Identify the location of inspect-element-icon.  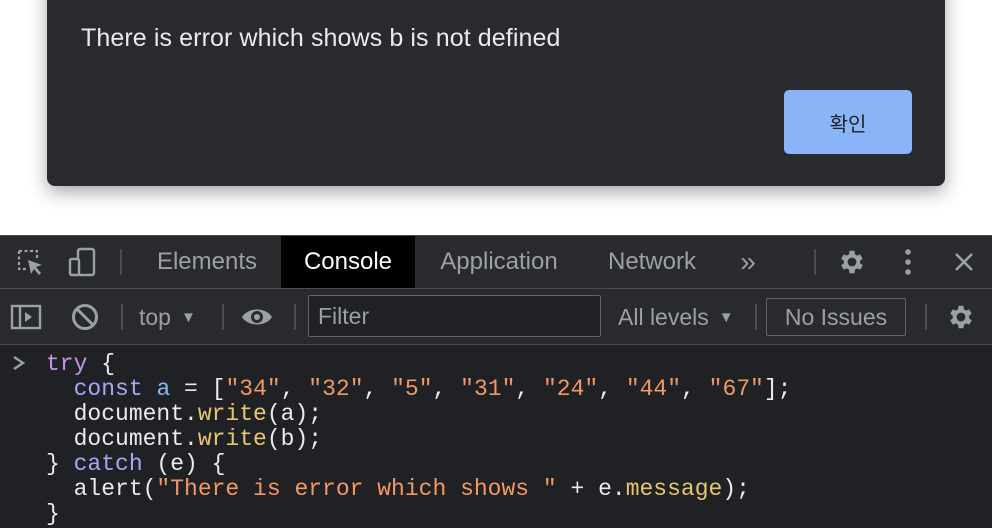
(30, 262).